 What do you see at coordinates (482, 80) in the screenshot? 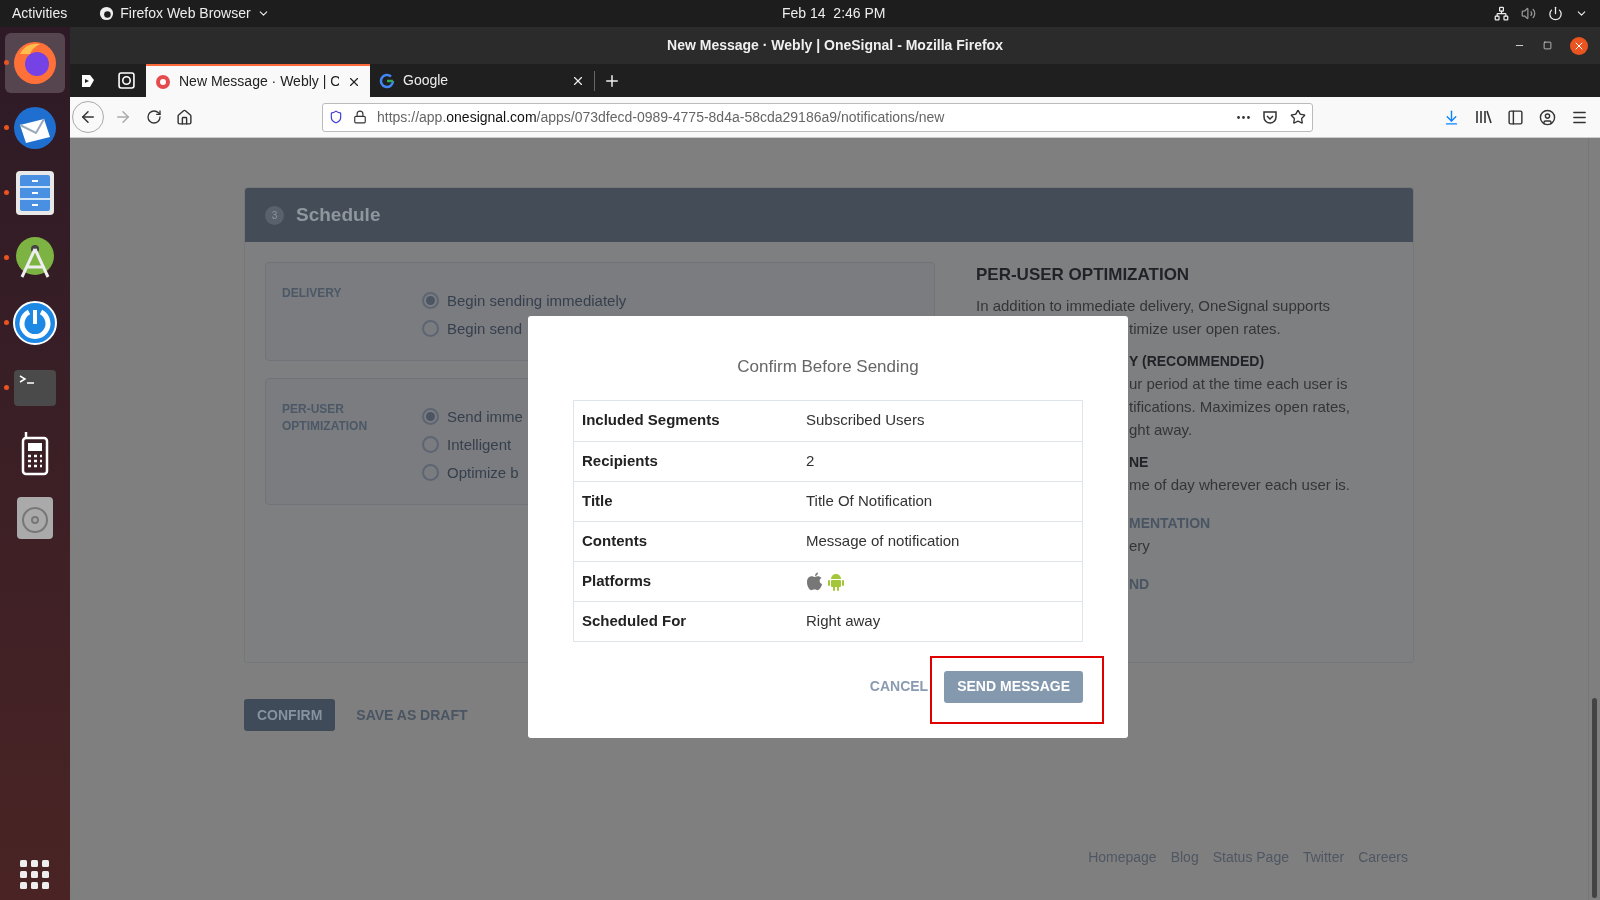
I see `browser-tab: Google` at bounding box center [482, 80].